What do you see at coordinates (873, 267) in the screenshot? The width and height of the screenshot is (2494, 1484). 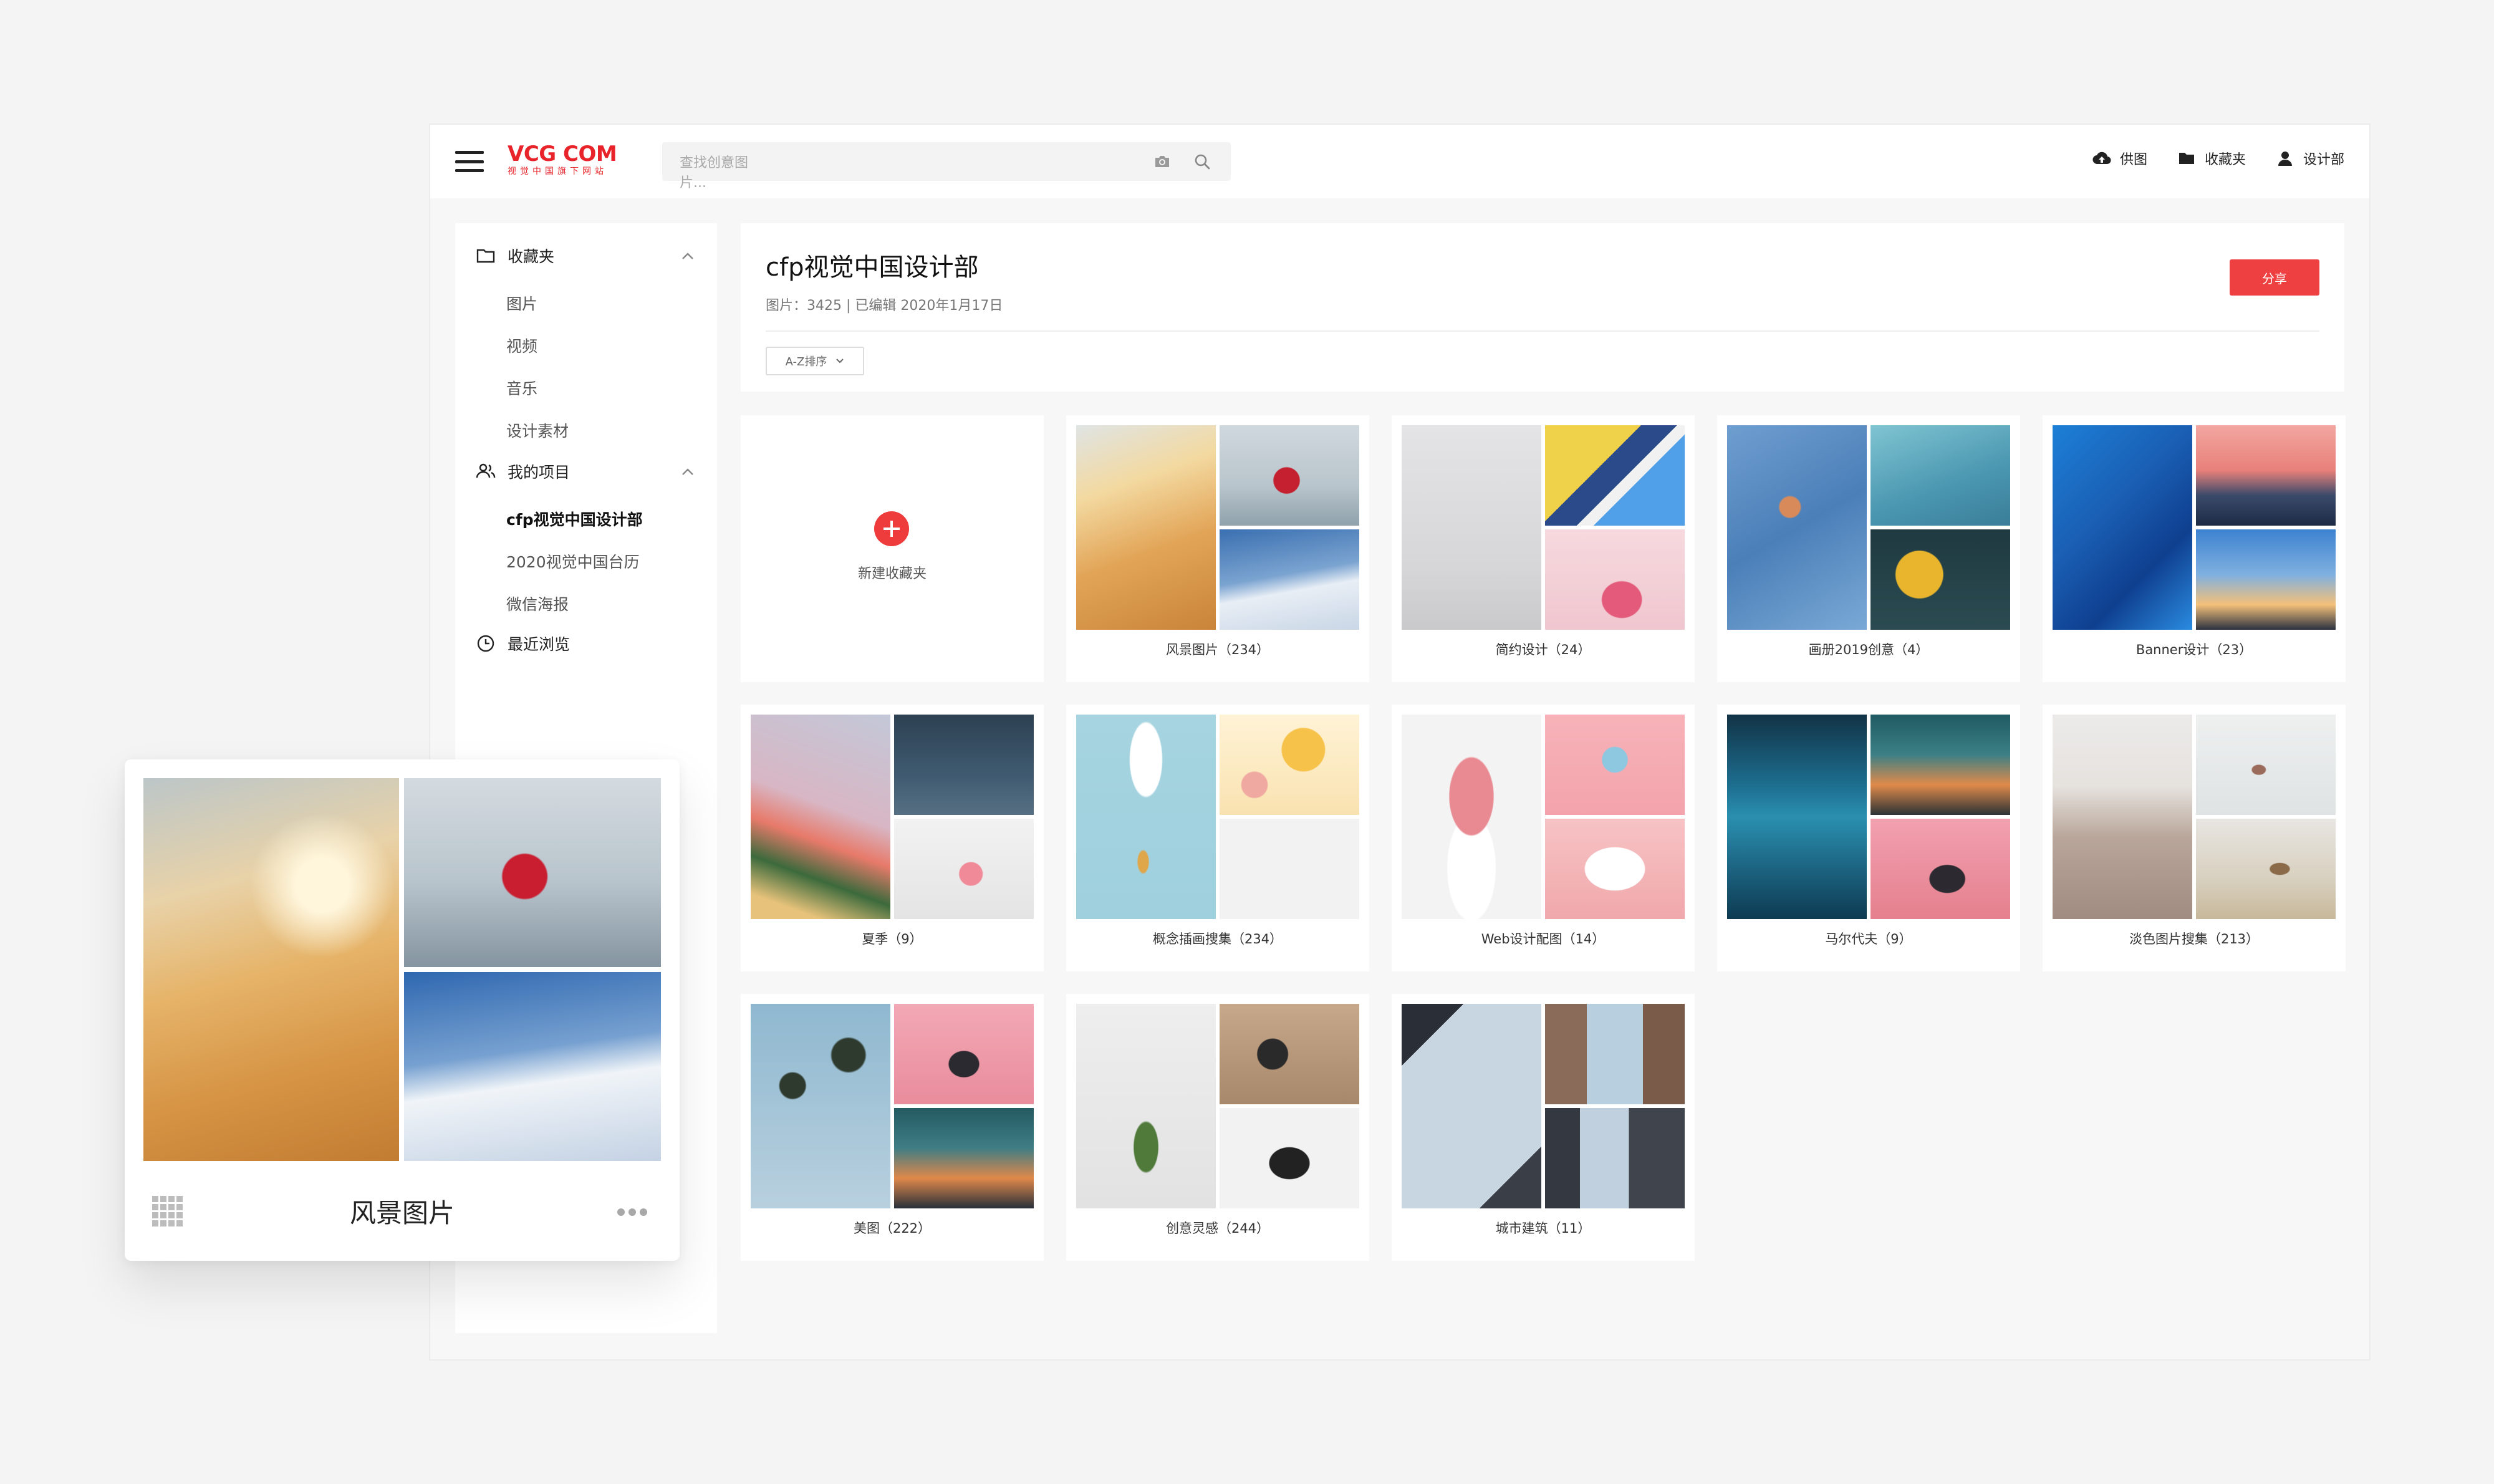 I see `page-title: cfp视觉中国设计部` at bounding box center [873, 267].